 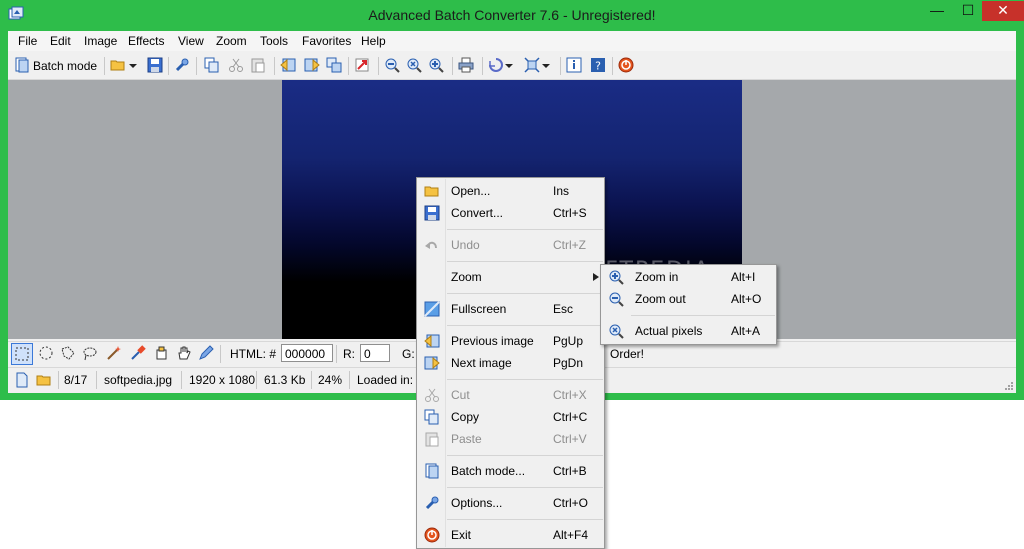 What do you see at coordinates (626, 65) in the screenshot?
I see `exit-icon` at bounding box center [626, 65].